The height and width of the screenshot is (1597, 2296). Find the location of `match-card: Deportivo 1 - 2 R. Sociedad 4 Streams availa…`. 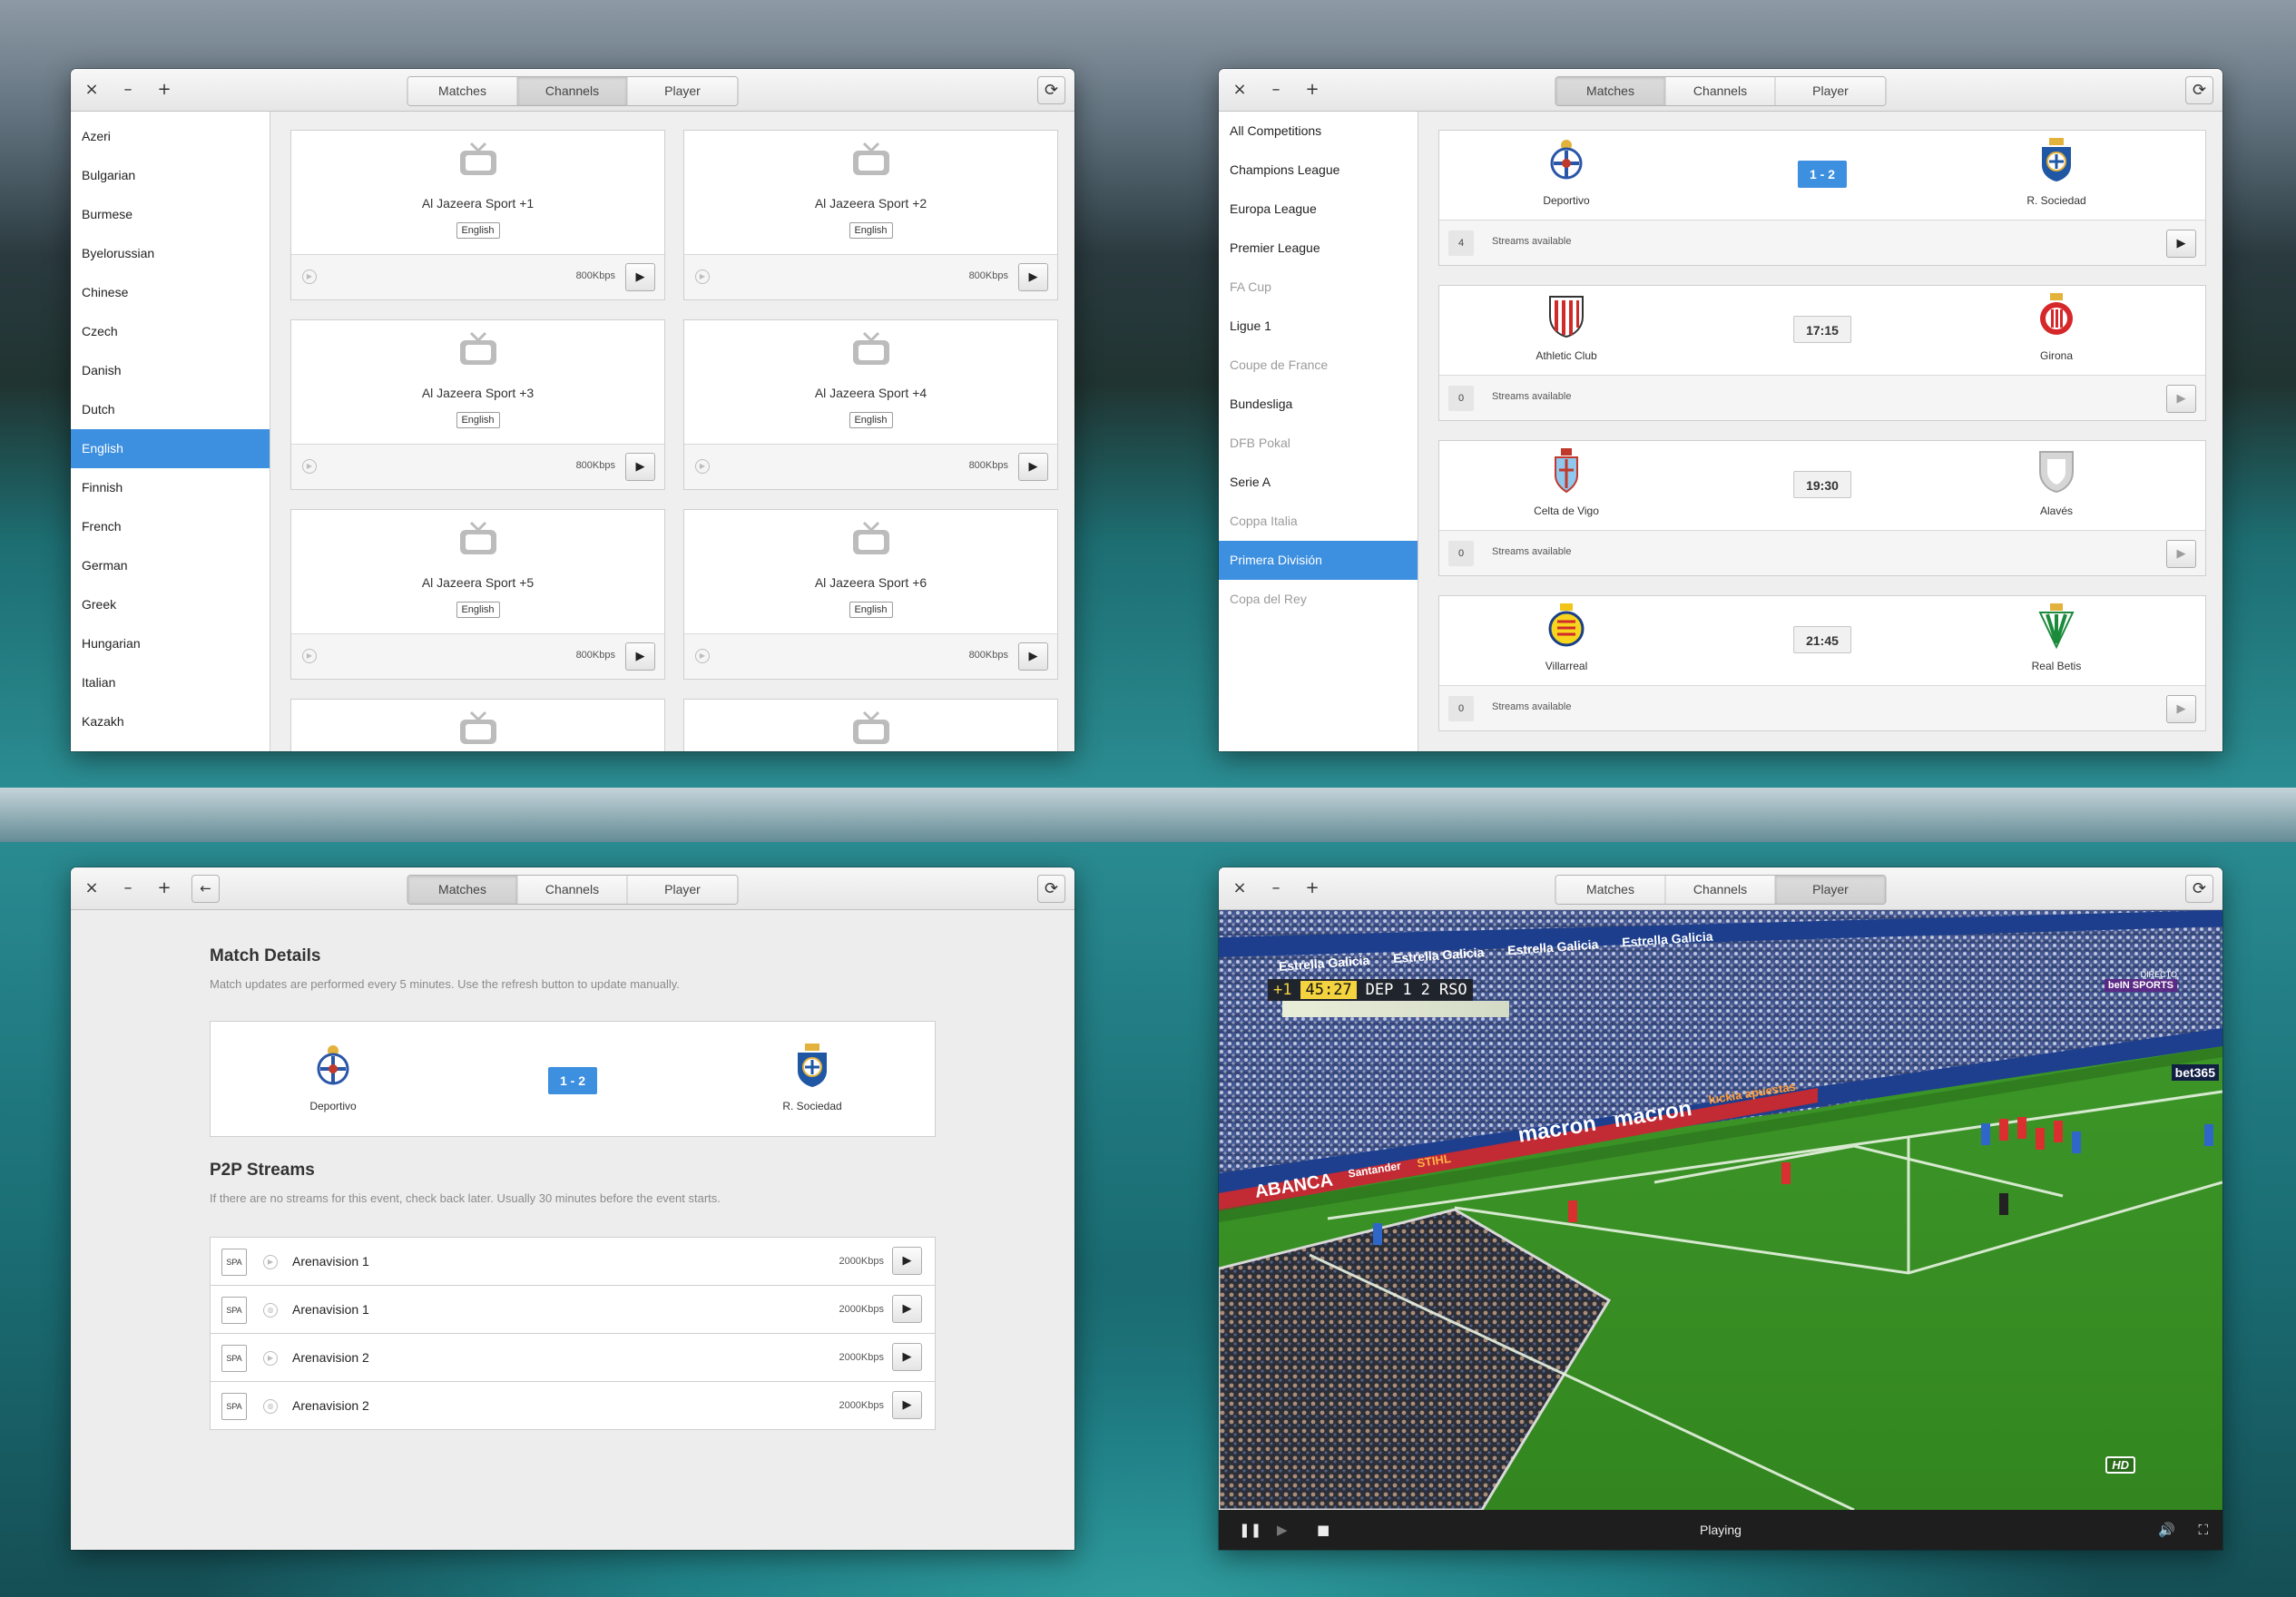

match-card: Deportivo 1 - 2 R. Sociedad 4 Streams availa… is located at coordinates (1822, 198).